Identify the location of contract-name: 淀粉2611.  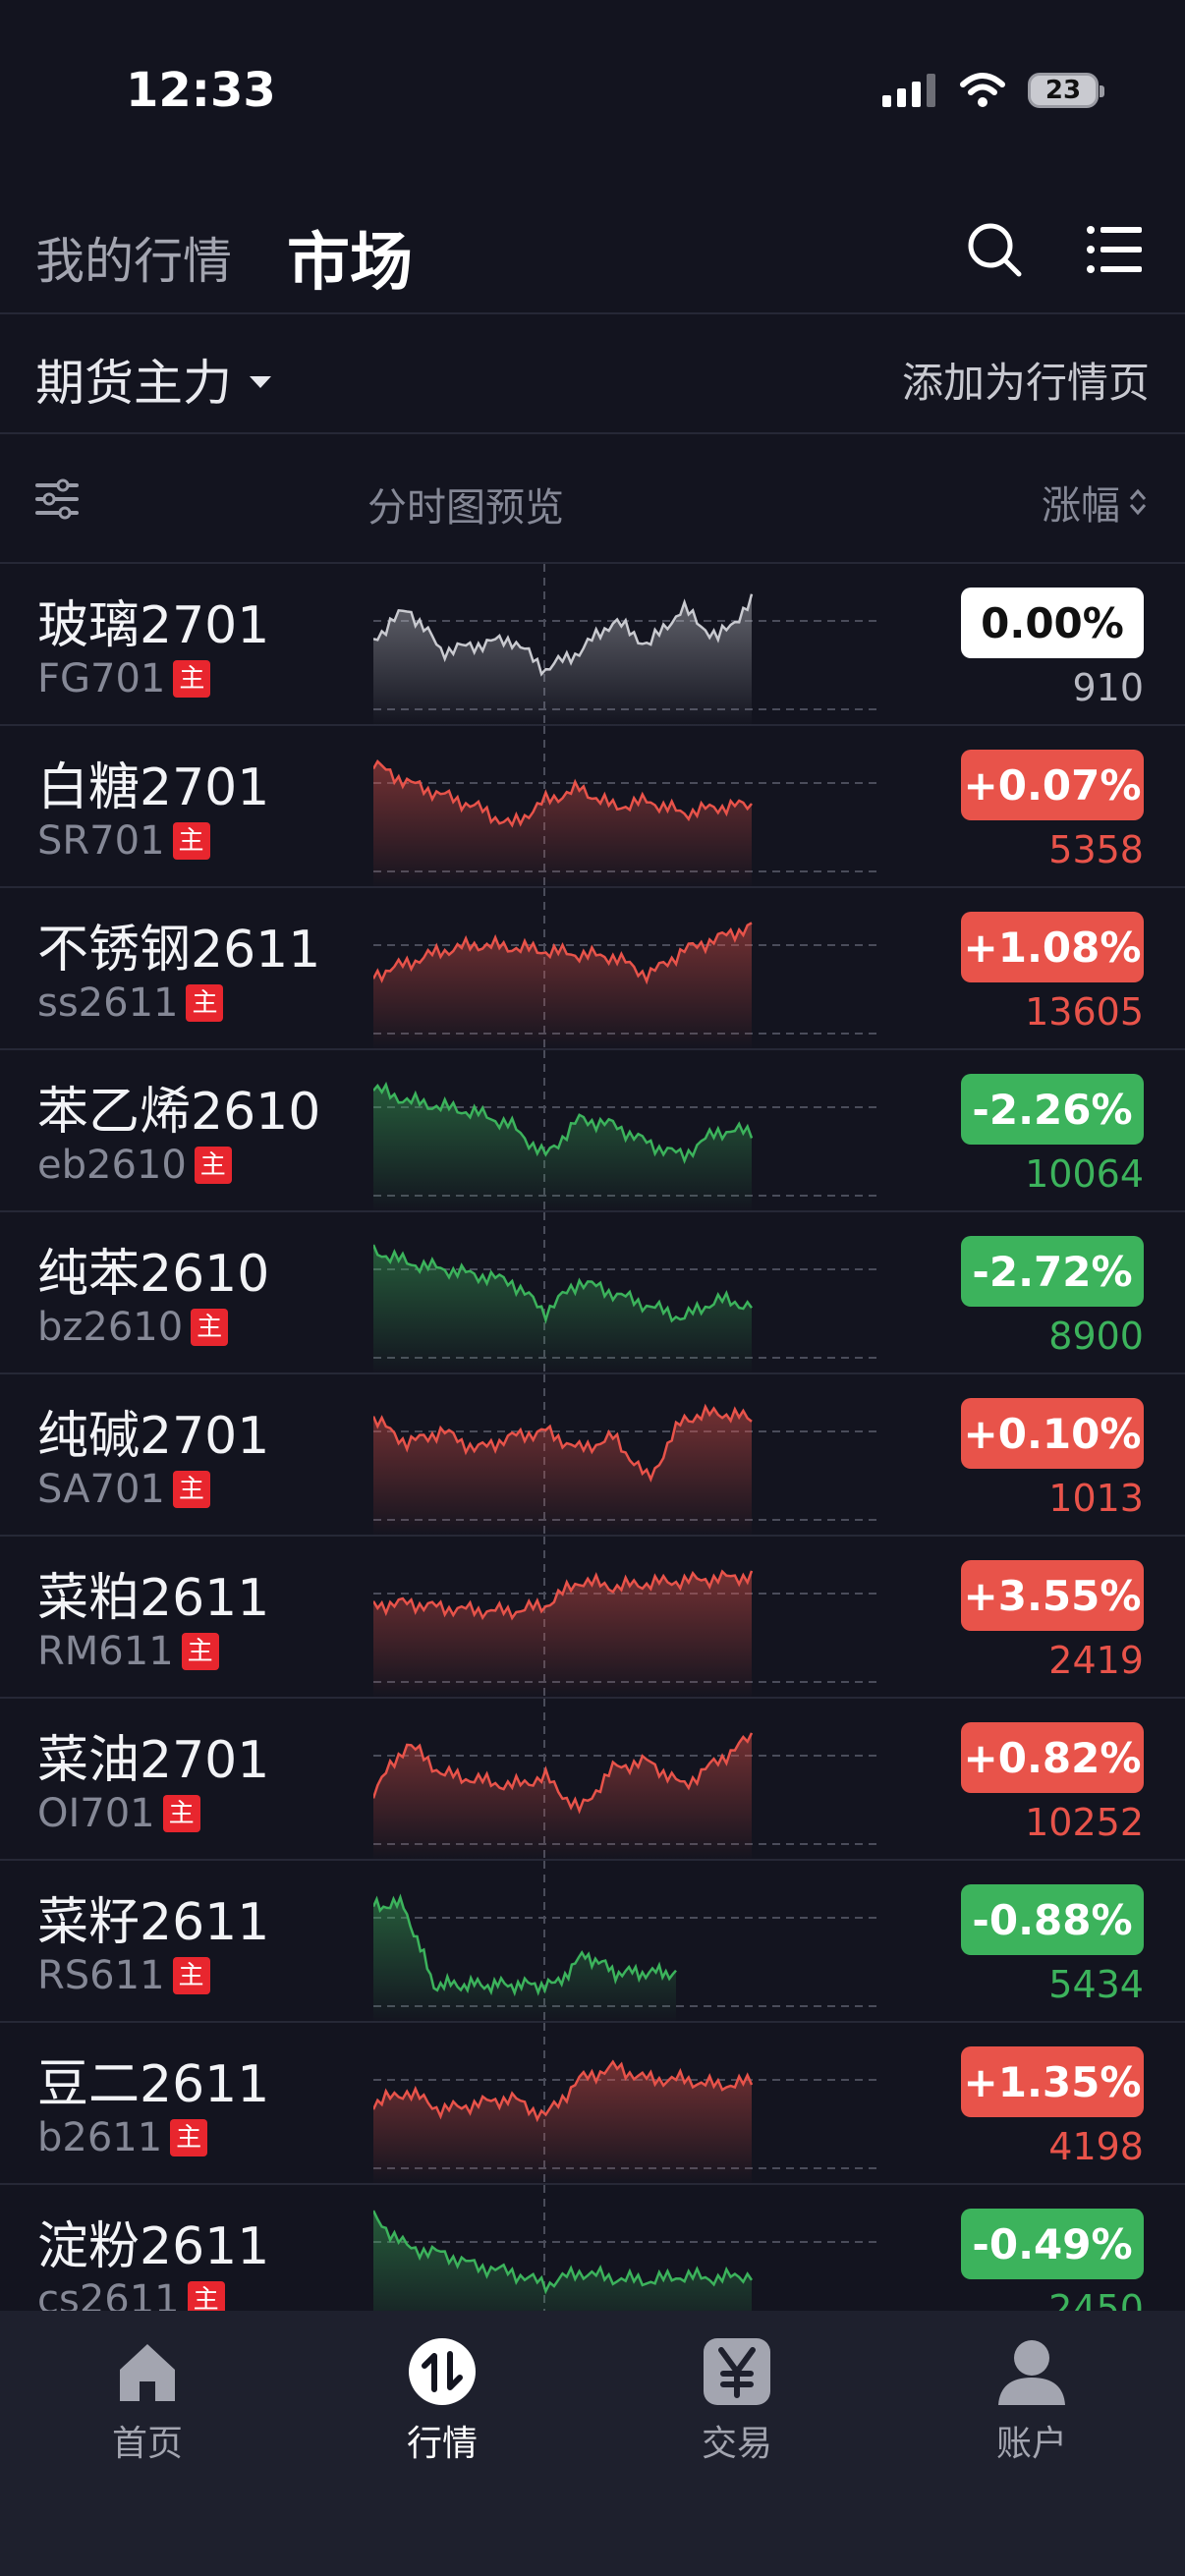
(153, 2246).